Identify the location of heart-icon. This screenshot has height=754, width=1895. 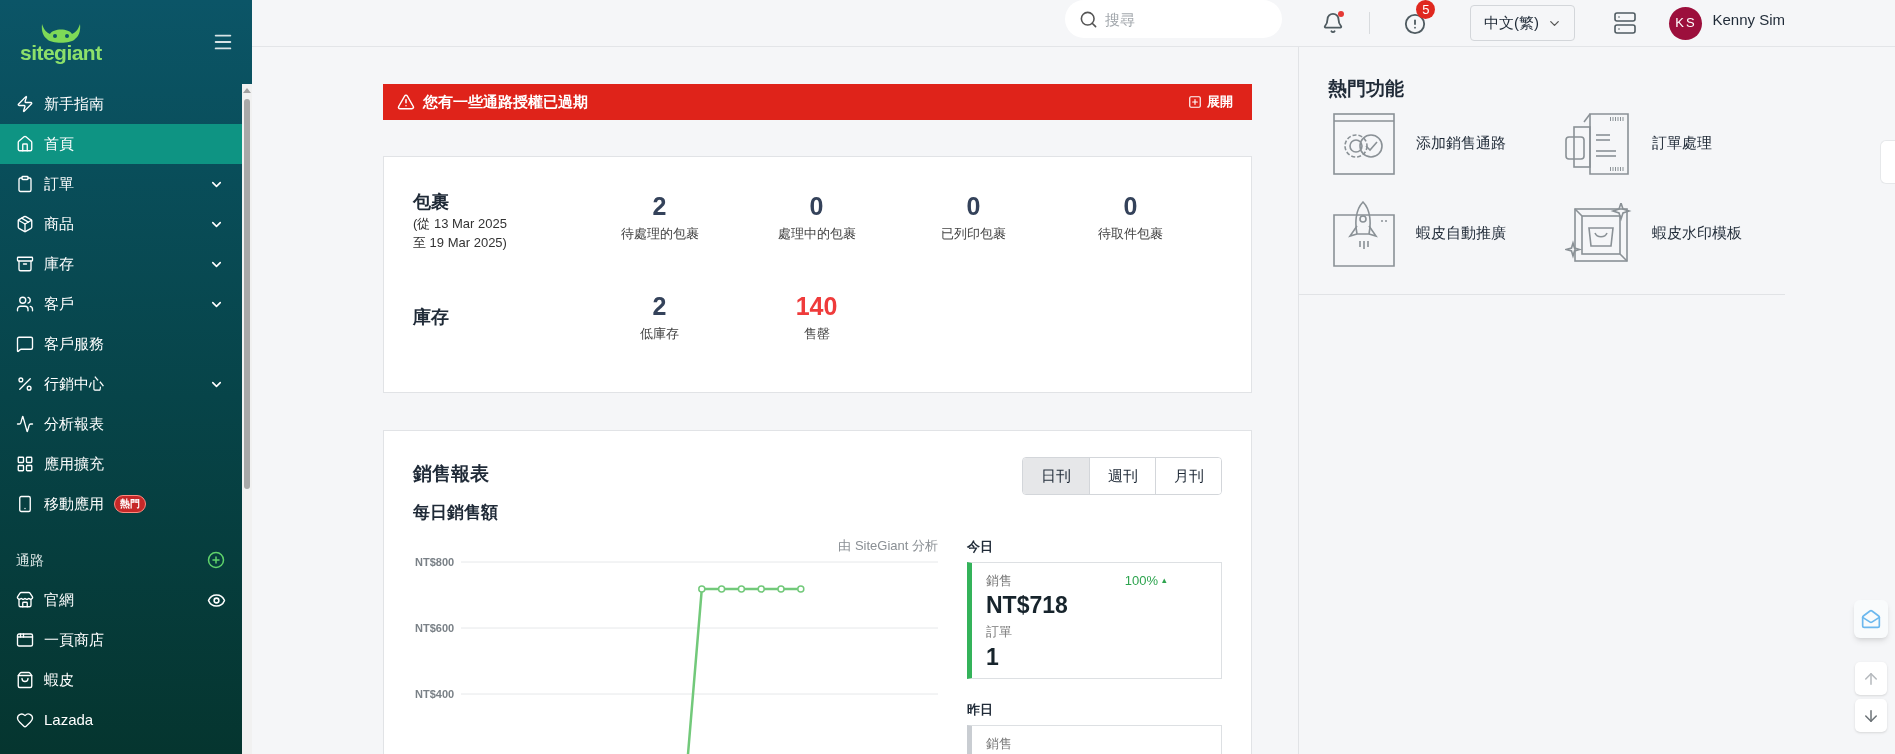
(25, 720).